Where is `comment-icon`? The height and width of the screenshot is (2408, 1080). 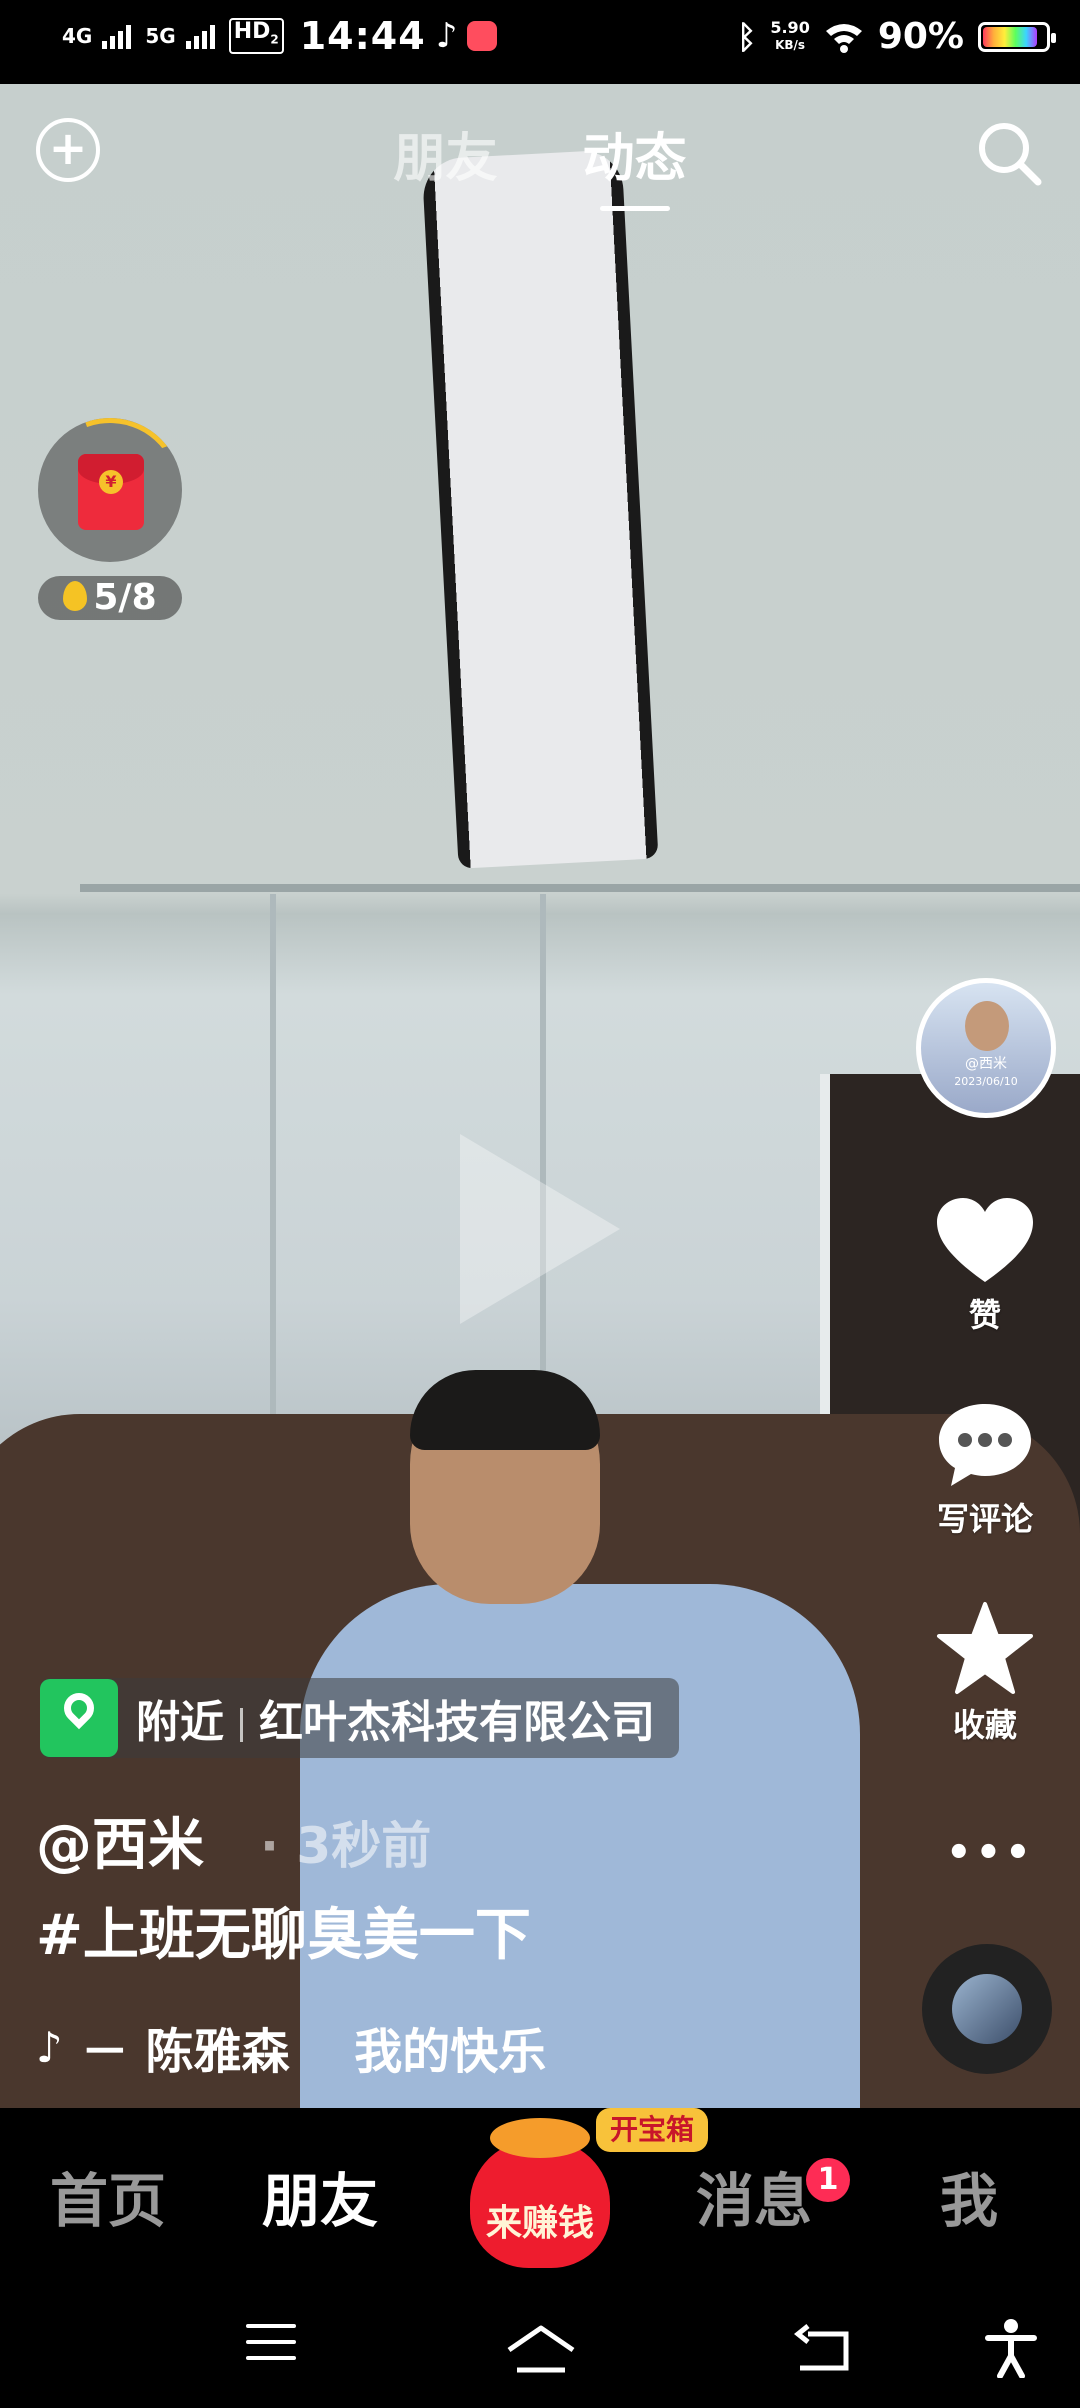
comment-icon is located at coordinates (985, 1445).